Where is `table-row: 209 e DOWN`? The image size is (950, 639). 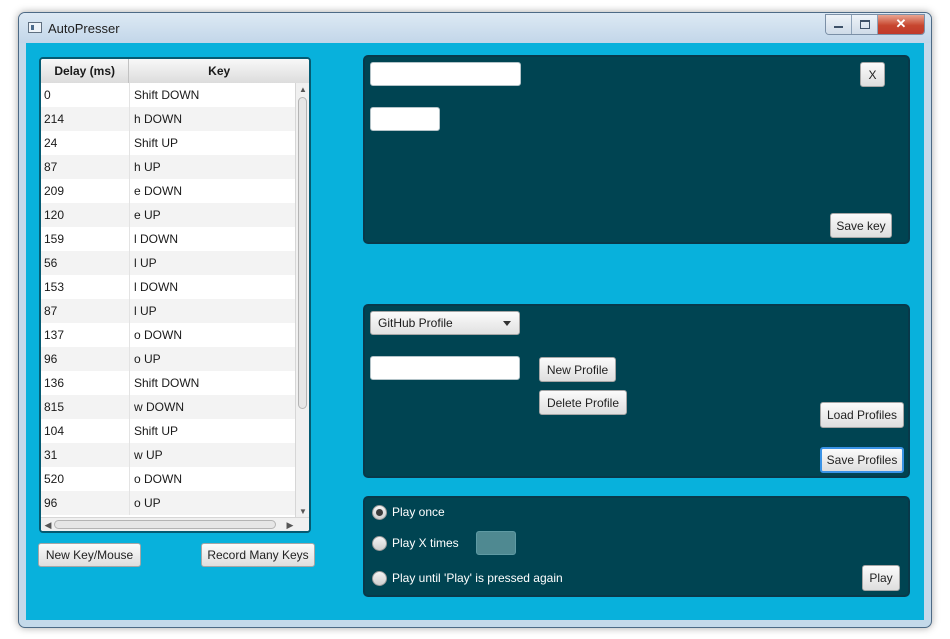 table-row: 209 e DOWN is located at coordinates (169, 191).